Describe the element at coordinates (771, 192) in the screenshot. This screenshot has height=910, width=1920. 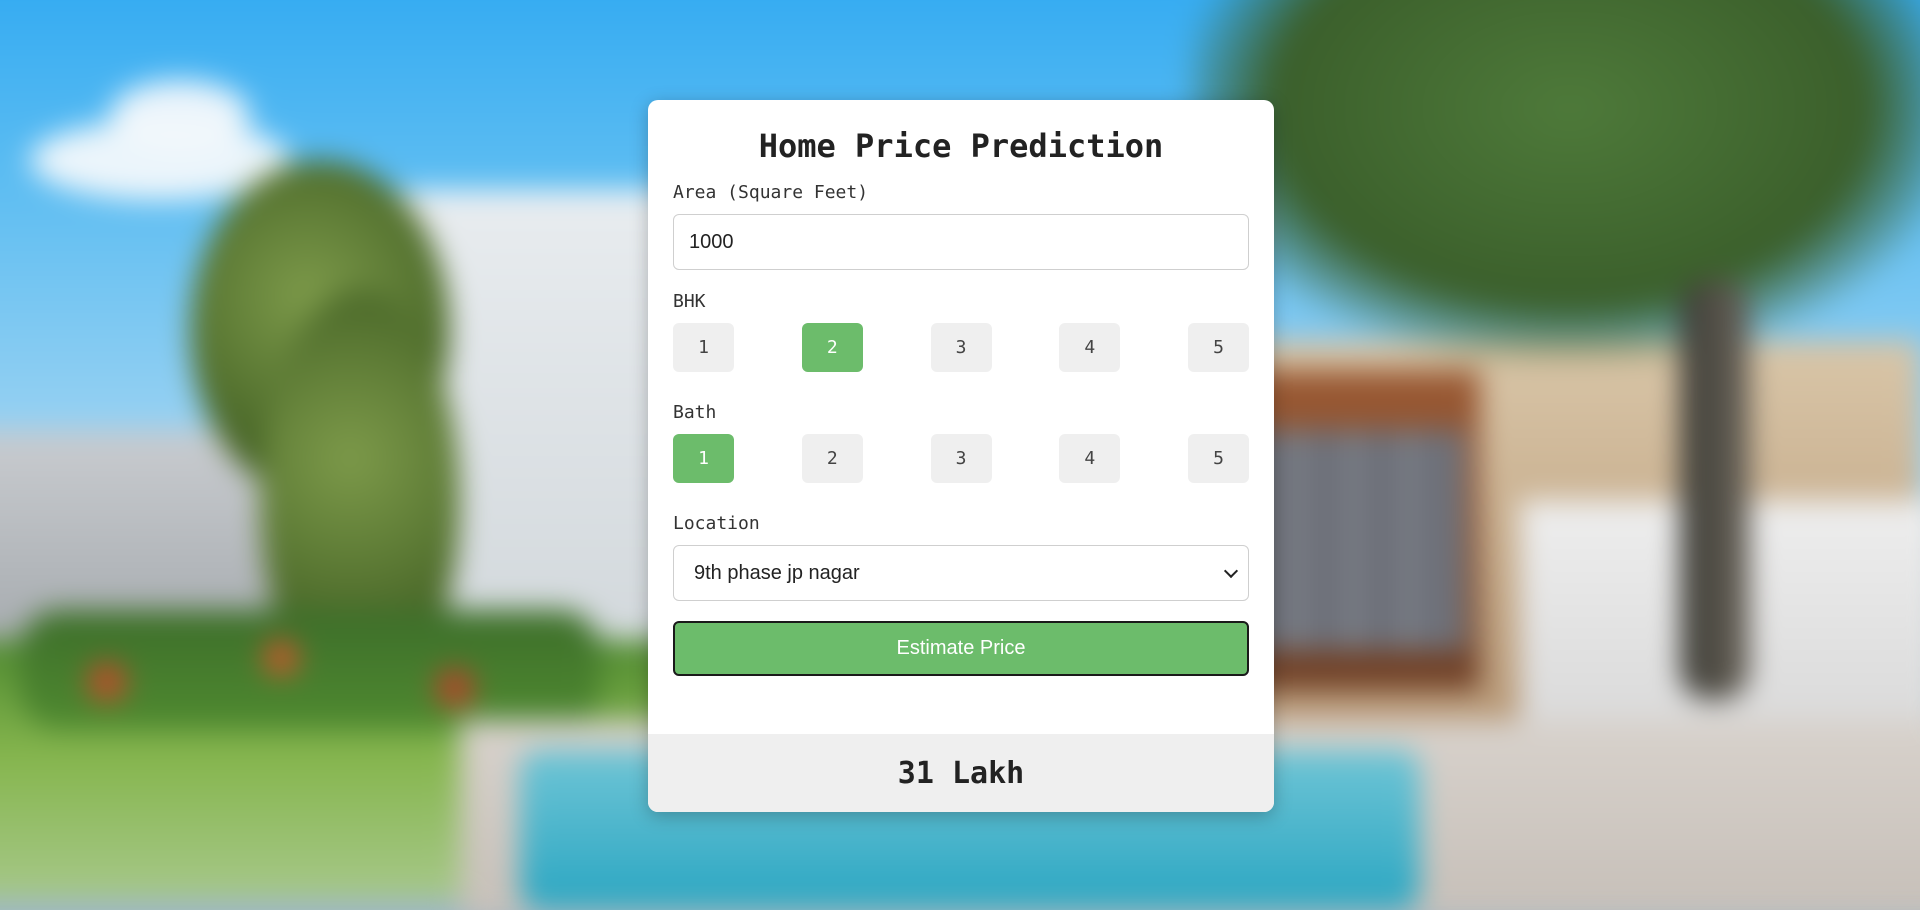
I see `area-label: Area (Square Feet)` at that location.